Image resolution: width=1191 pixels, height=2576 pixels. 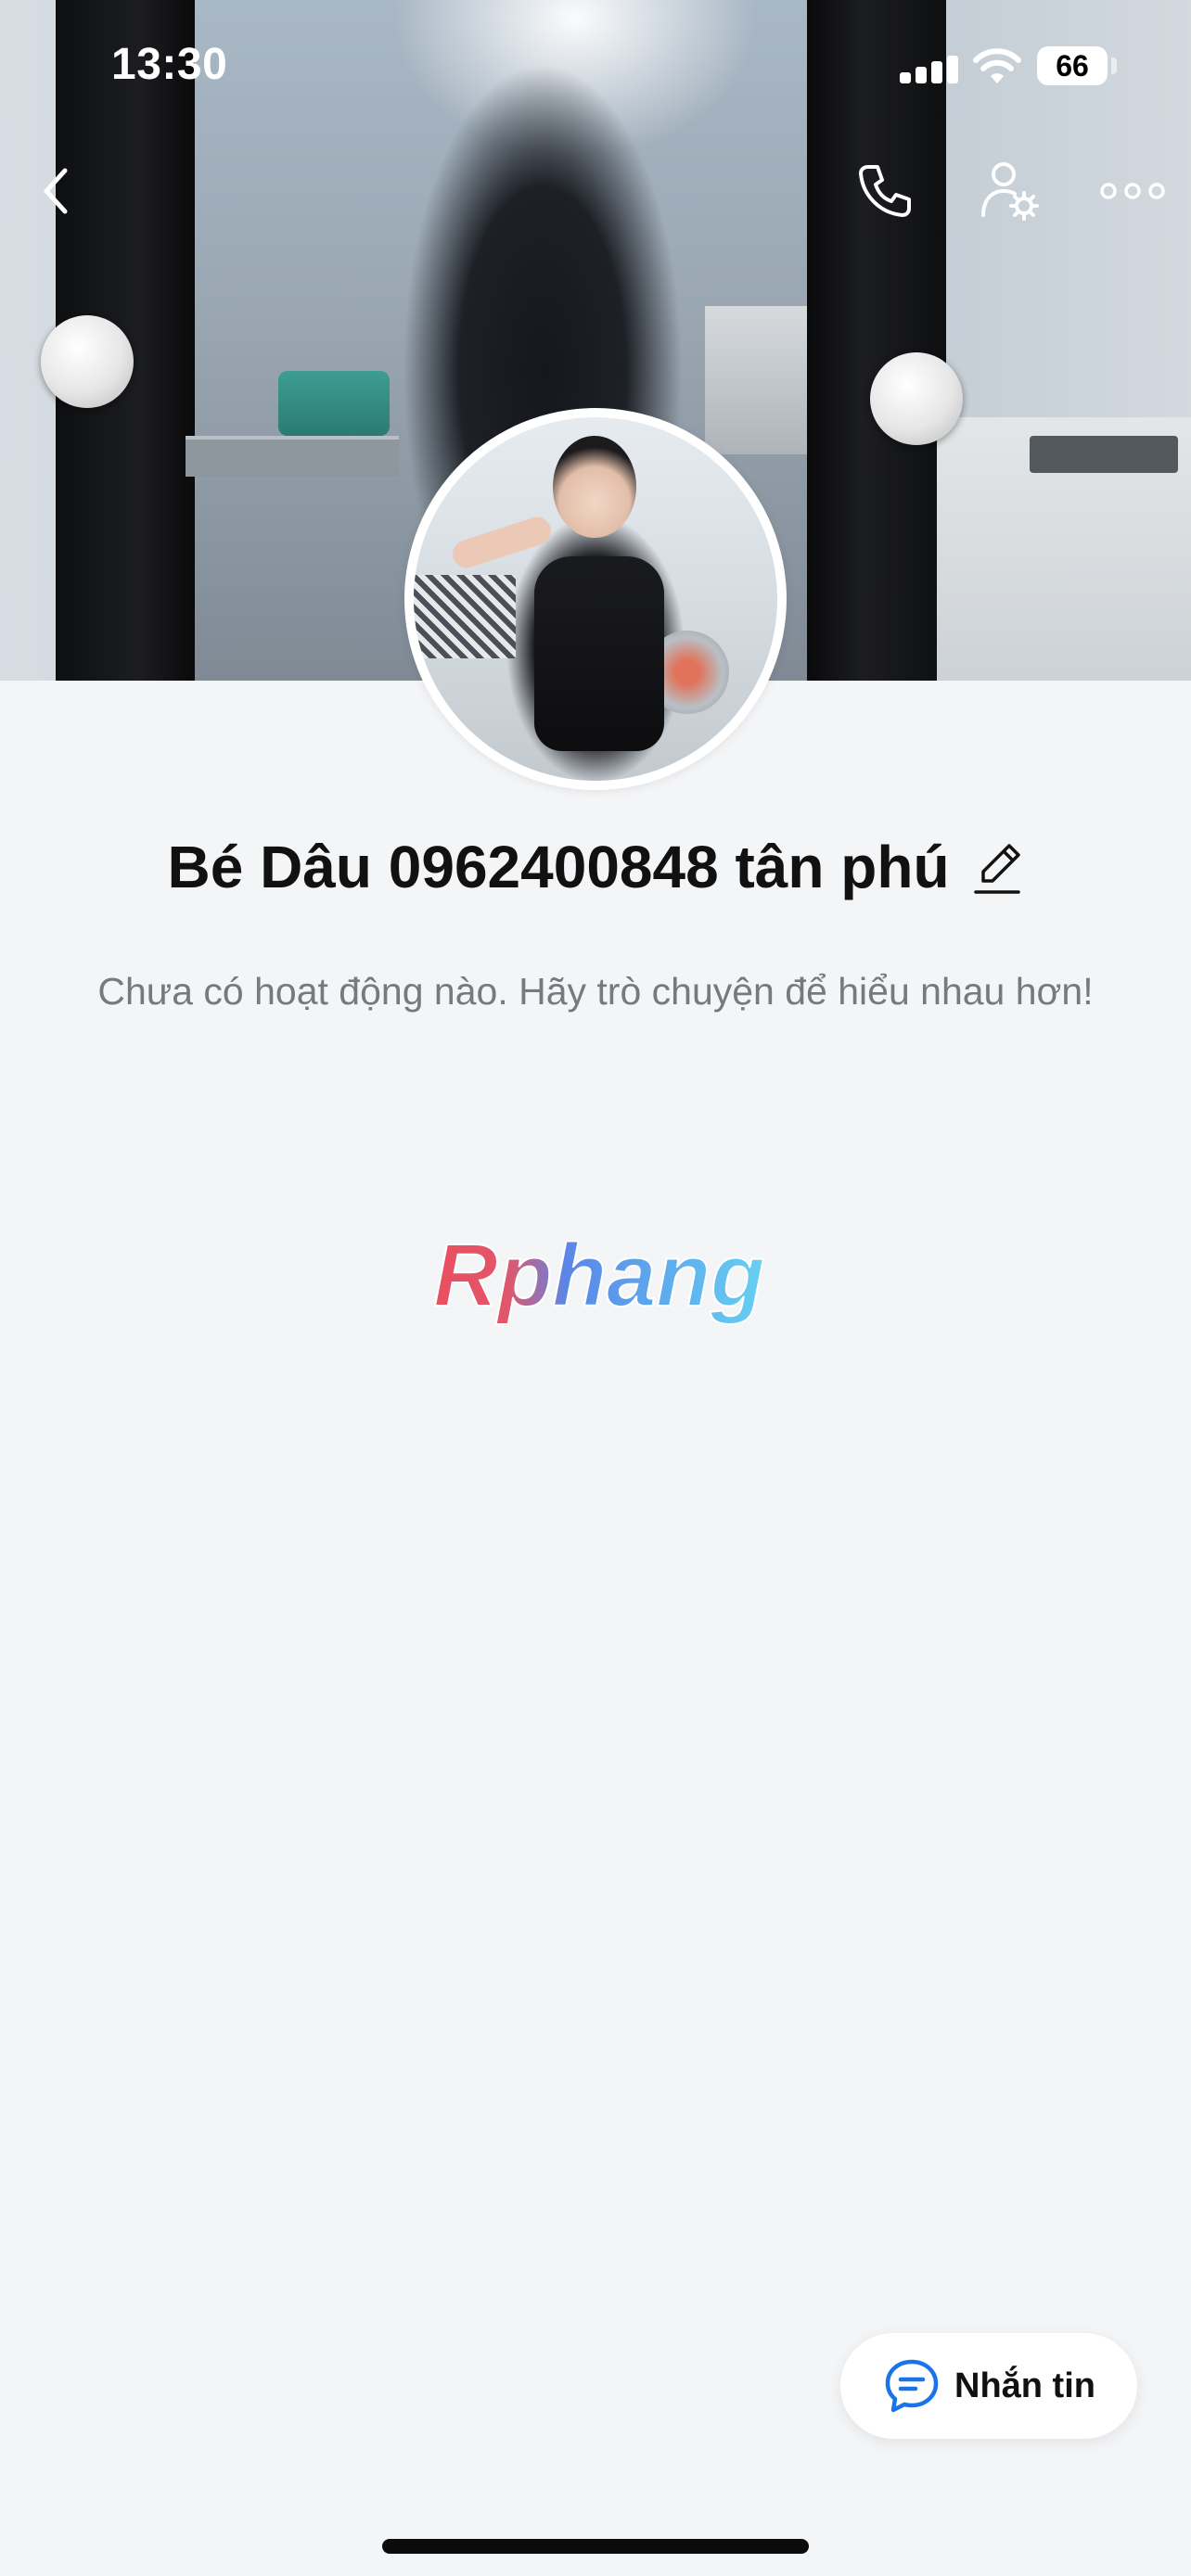 I want to click on watermark-text: Rphang, so click(x=598, y=1276).